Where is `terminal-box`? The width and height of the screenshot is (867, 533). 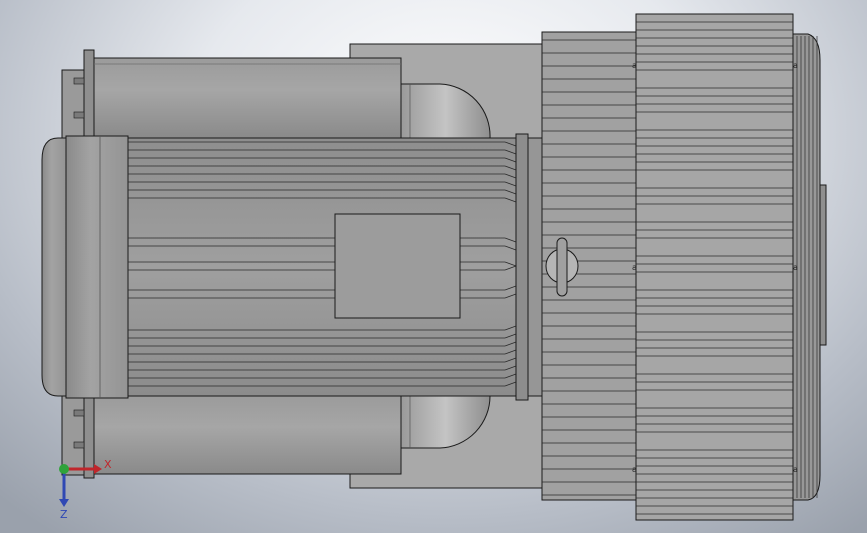
terminal-box is located at coordinates (397, 266).